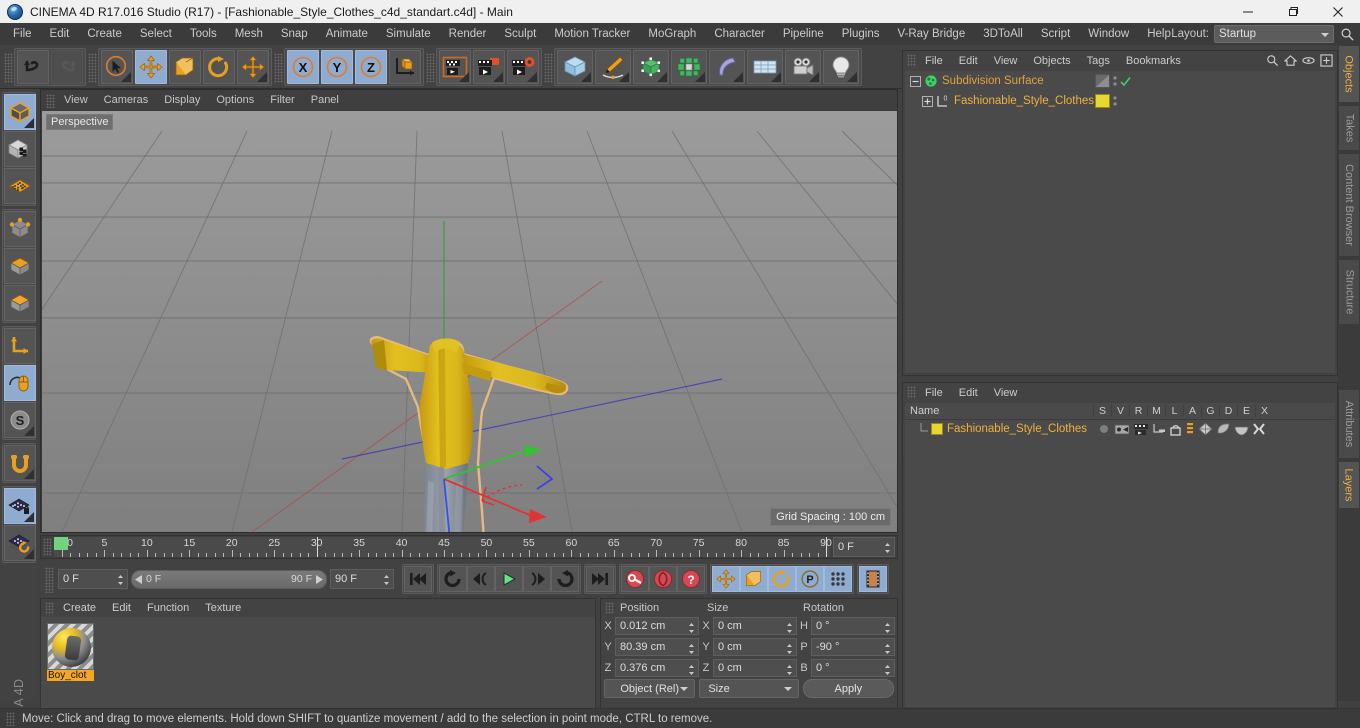  I want to click on rotate-tool-icon, so click(219, 67).